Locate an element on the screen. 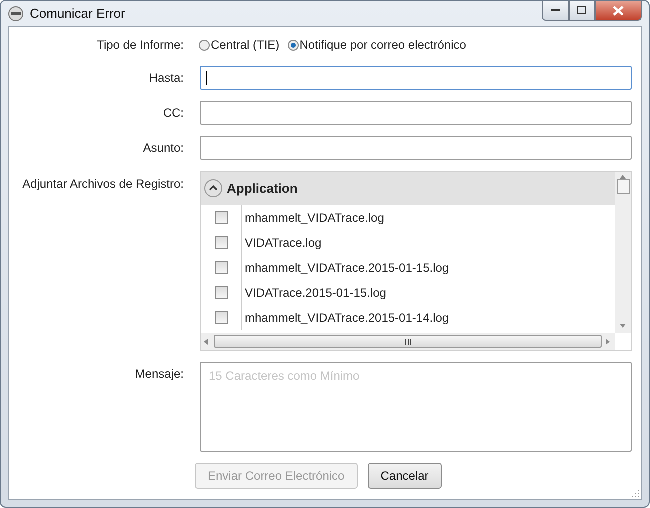 The width and height of the screenshot is (650, 508). field-label: Adjuntar Archivos de Registro: is located at coordinates (103, 184).